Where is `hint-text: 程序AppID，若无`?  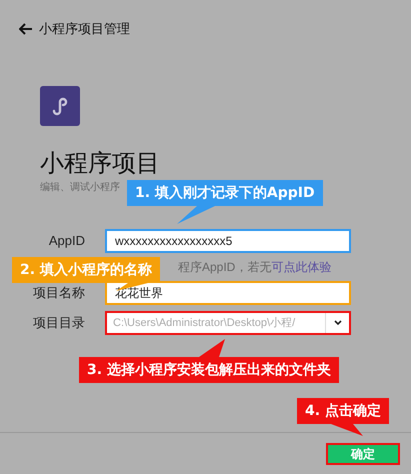
hint-text: 程序AppID，若无 is located at coordinates (225, 267).